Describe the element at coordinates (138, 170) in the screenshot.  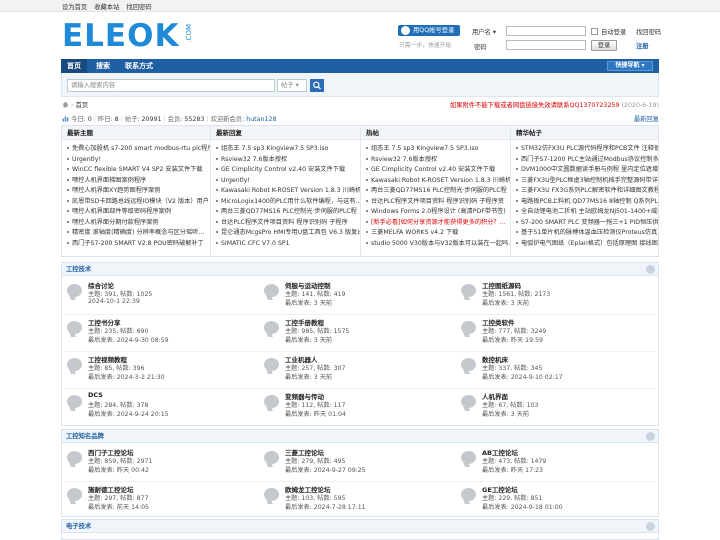
I see `list-item: WinCC flexible SMART V4 SP2 安装文件下载` at that location.